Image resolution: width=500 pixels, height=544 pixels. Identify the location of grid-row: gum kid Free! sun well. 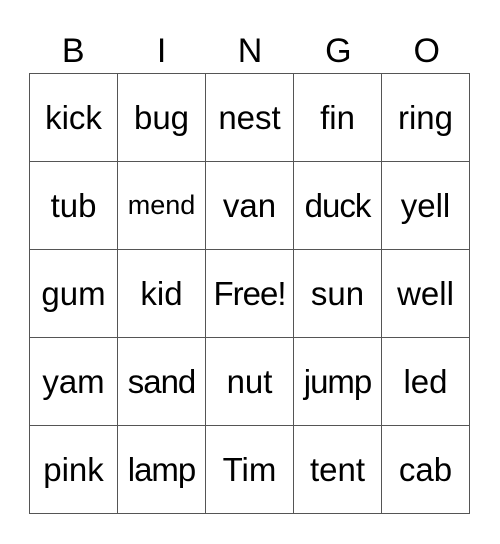
(249, 293).